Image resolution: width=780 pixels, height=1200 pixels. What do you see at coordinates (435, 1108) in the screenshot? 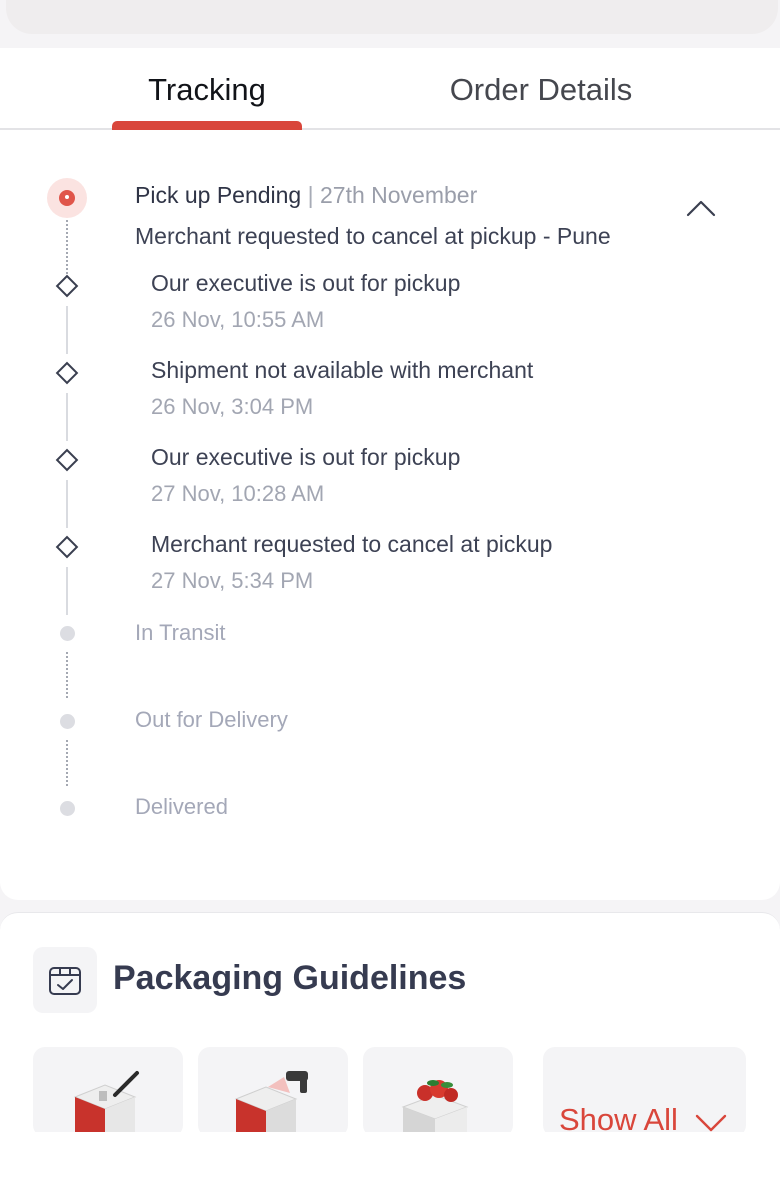
I see `box-with-fragile-items-icon` at bounding box center [435, 1108].